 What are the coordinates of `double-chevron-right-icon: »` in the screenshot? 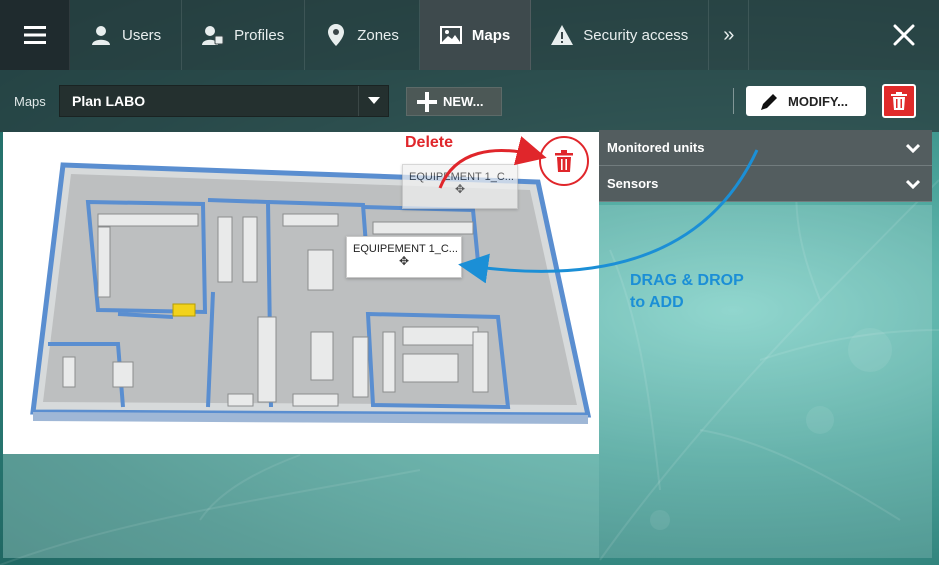 It's located at (729, 34).